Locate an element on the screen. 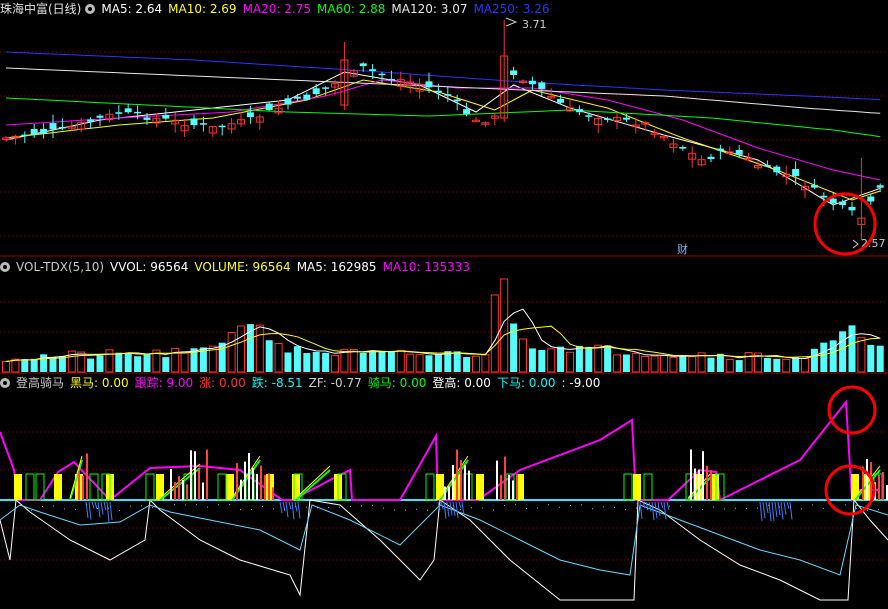 The width and height of the screenshot is (888, 609). finance-marker: 财 is located at coordinates (682, 249).